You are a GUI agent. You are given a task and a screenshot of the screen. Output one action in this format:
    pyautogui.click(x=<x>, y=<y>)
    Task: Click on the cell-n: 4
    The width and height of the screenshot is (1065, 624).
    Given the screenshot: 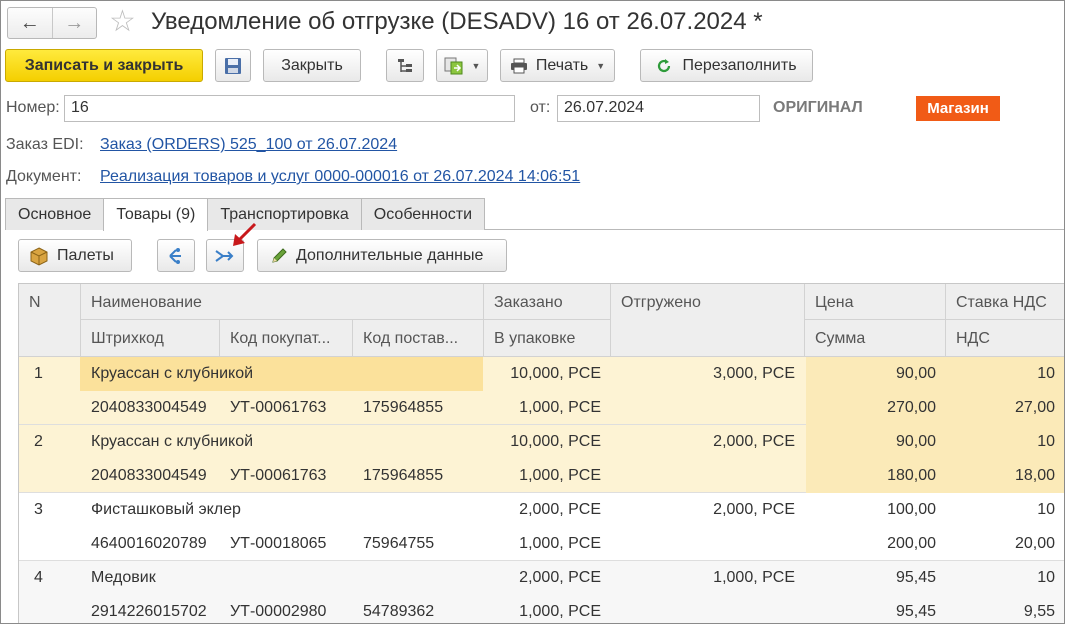 What is the action you would take?
    pyautogui.click(x=38, y=577)
    